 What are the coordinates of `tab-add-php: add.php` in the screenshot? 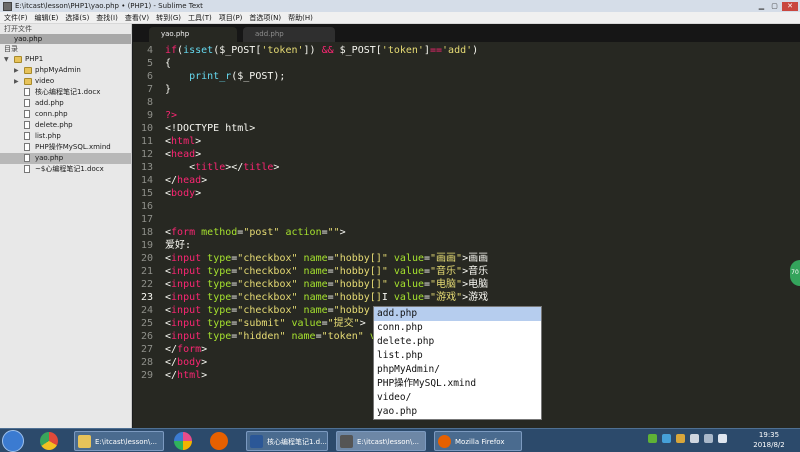 It's located at (289, 34).